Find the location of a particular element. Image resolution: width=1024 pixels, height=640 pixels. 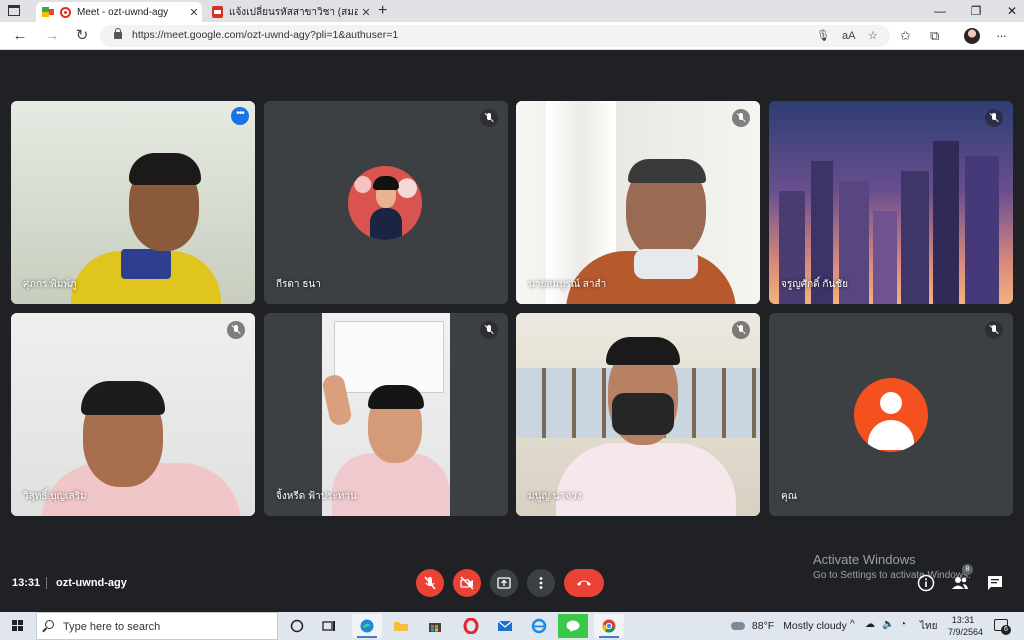

participant-tile: กีรดา ธนา is located at coordinates (386, 202).